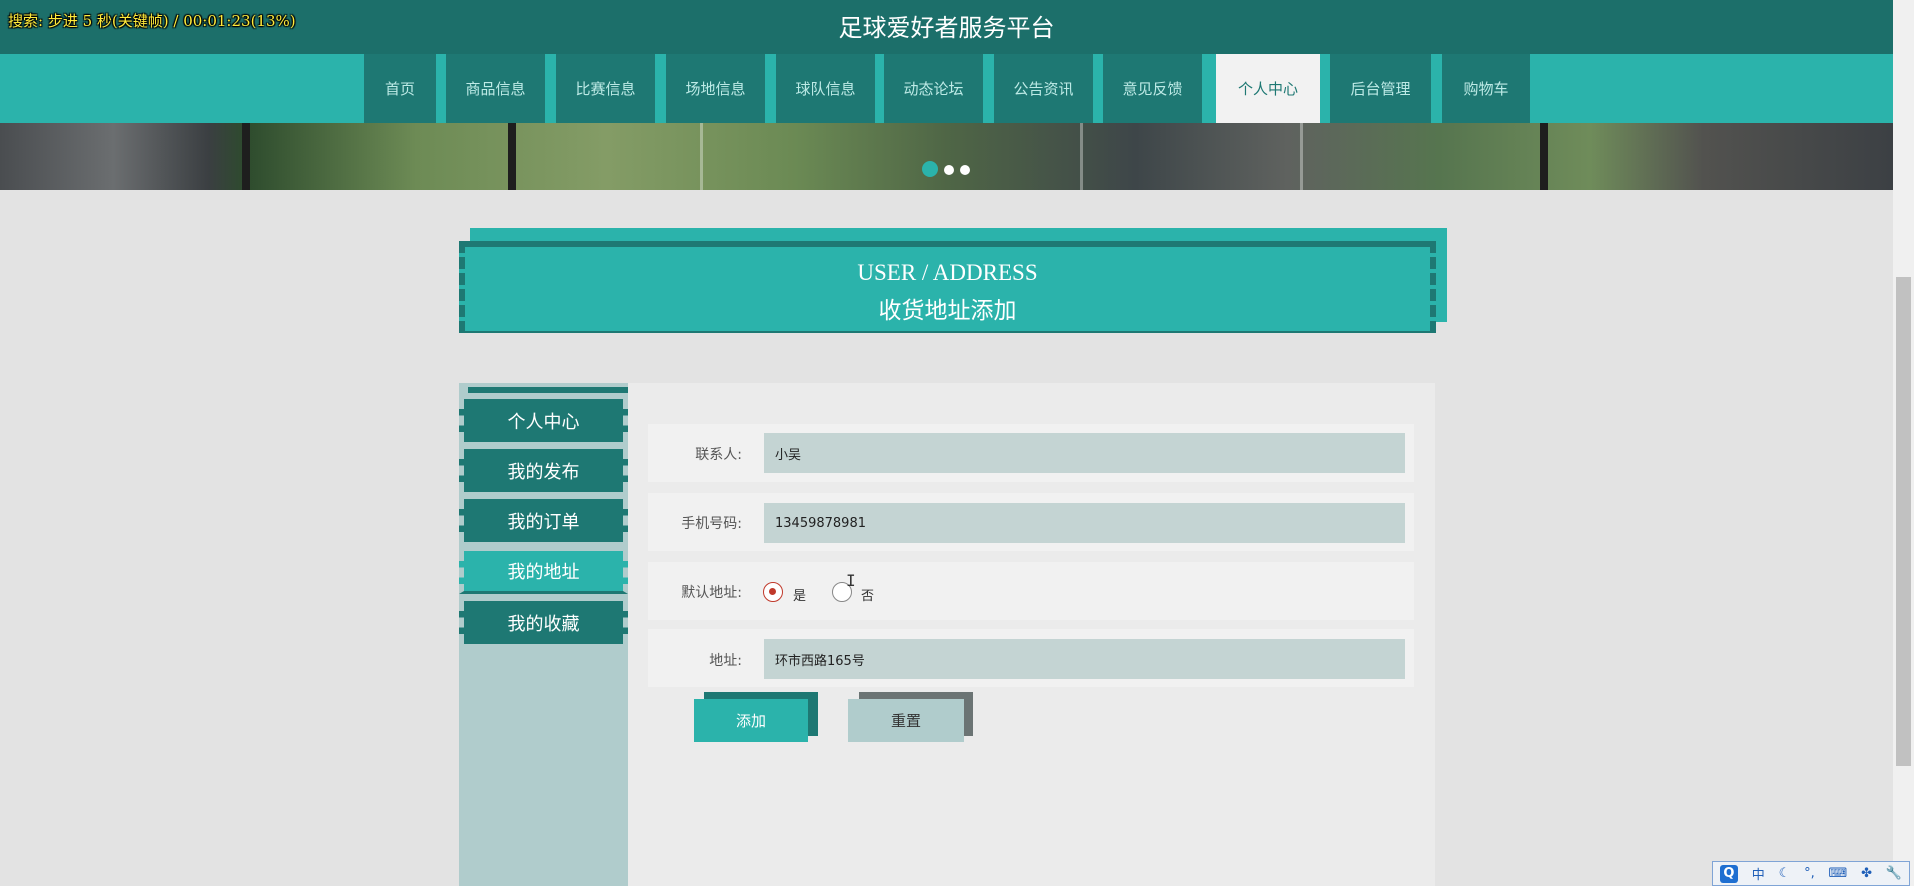 This screenshot has width=1914, height=886. Describe the element at coordinates (851, 580) in the screenshot. I see `text-cursor-icon: I` at that location.